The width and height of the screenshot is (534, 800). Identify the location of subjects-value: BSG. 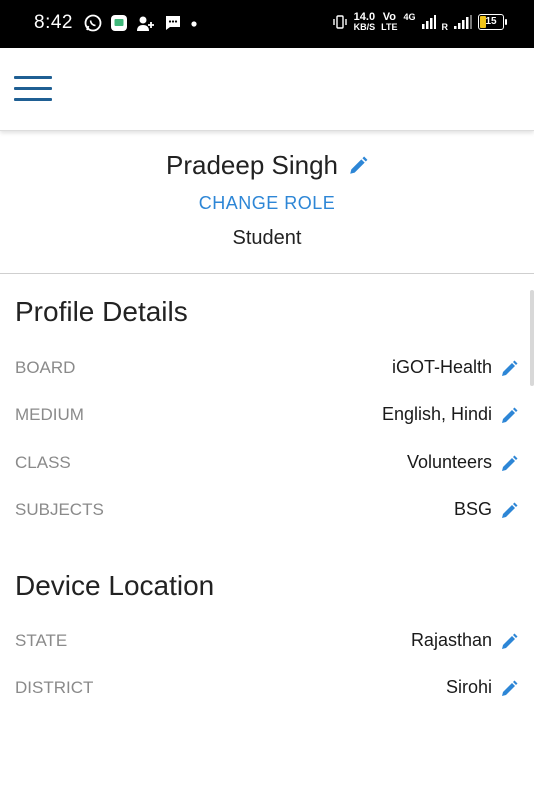
(472, 509).